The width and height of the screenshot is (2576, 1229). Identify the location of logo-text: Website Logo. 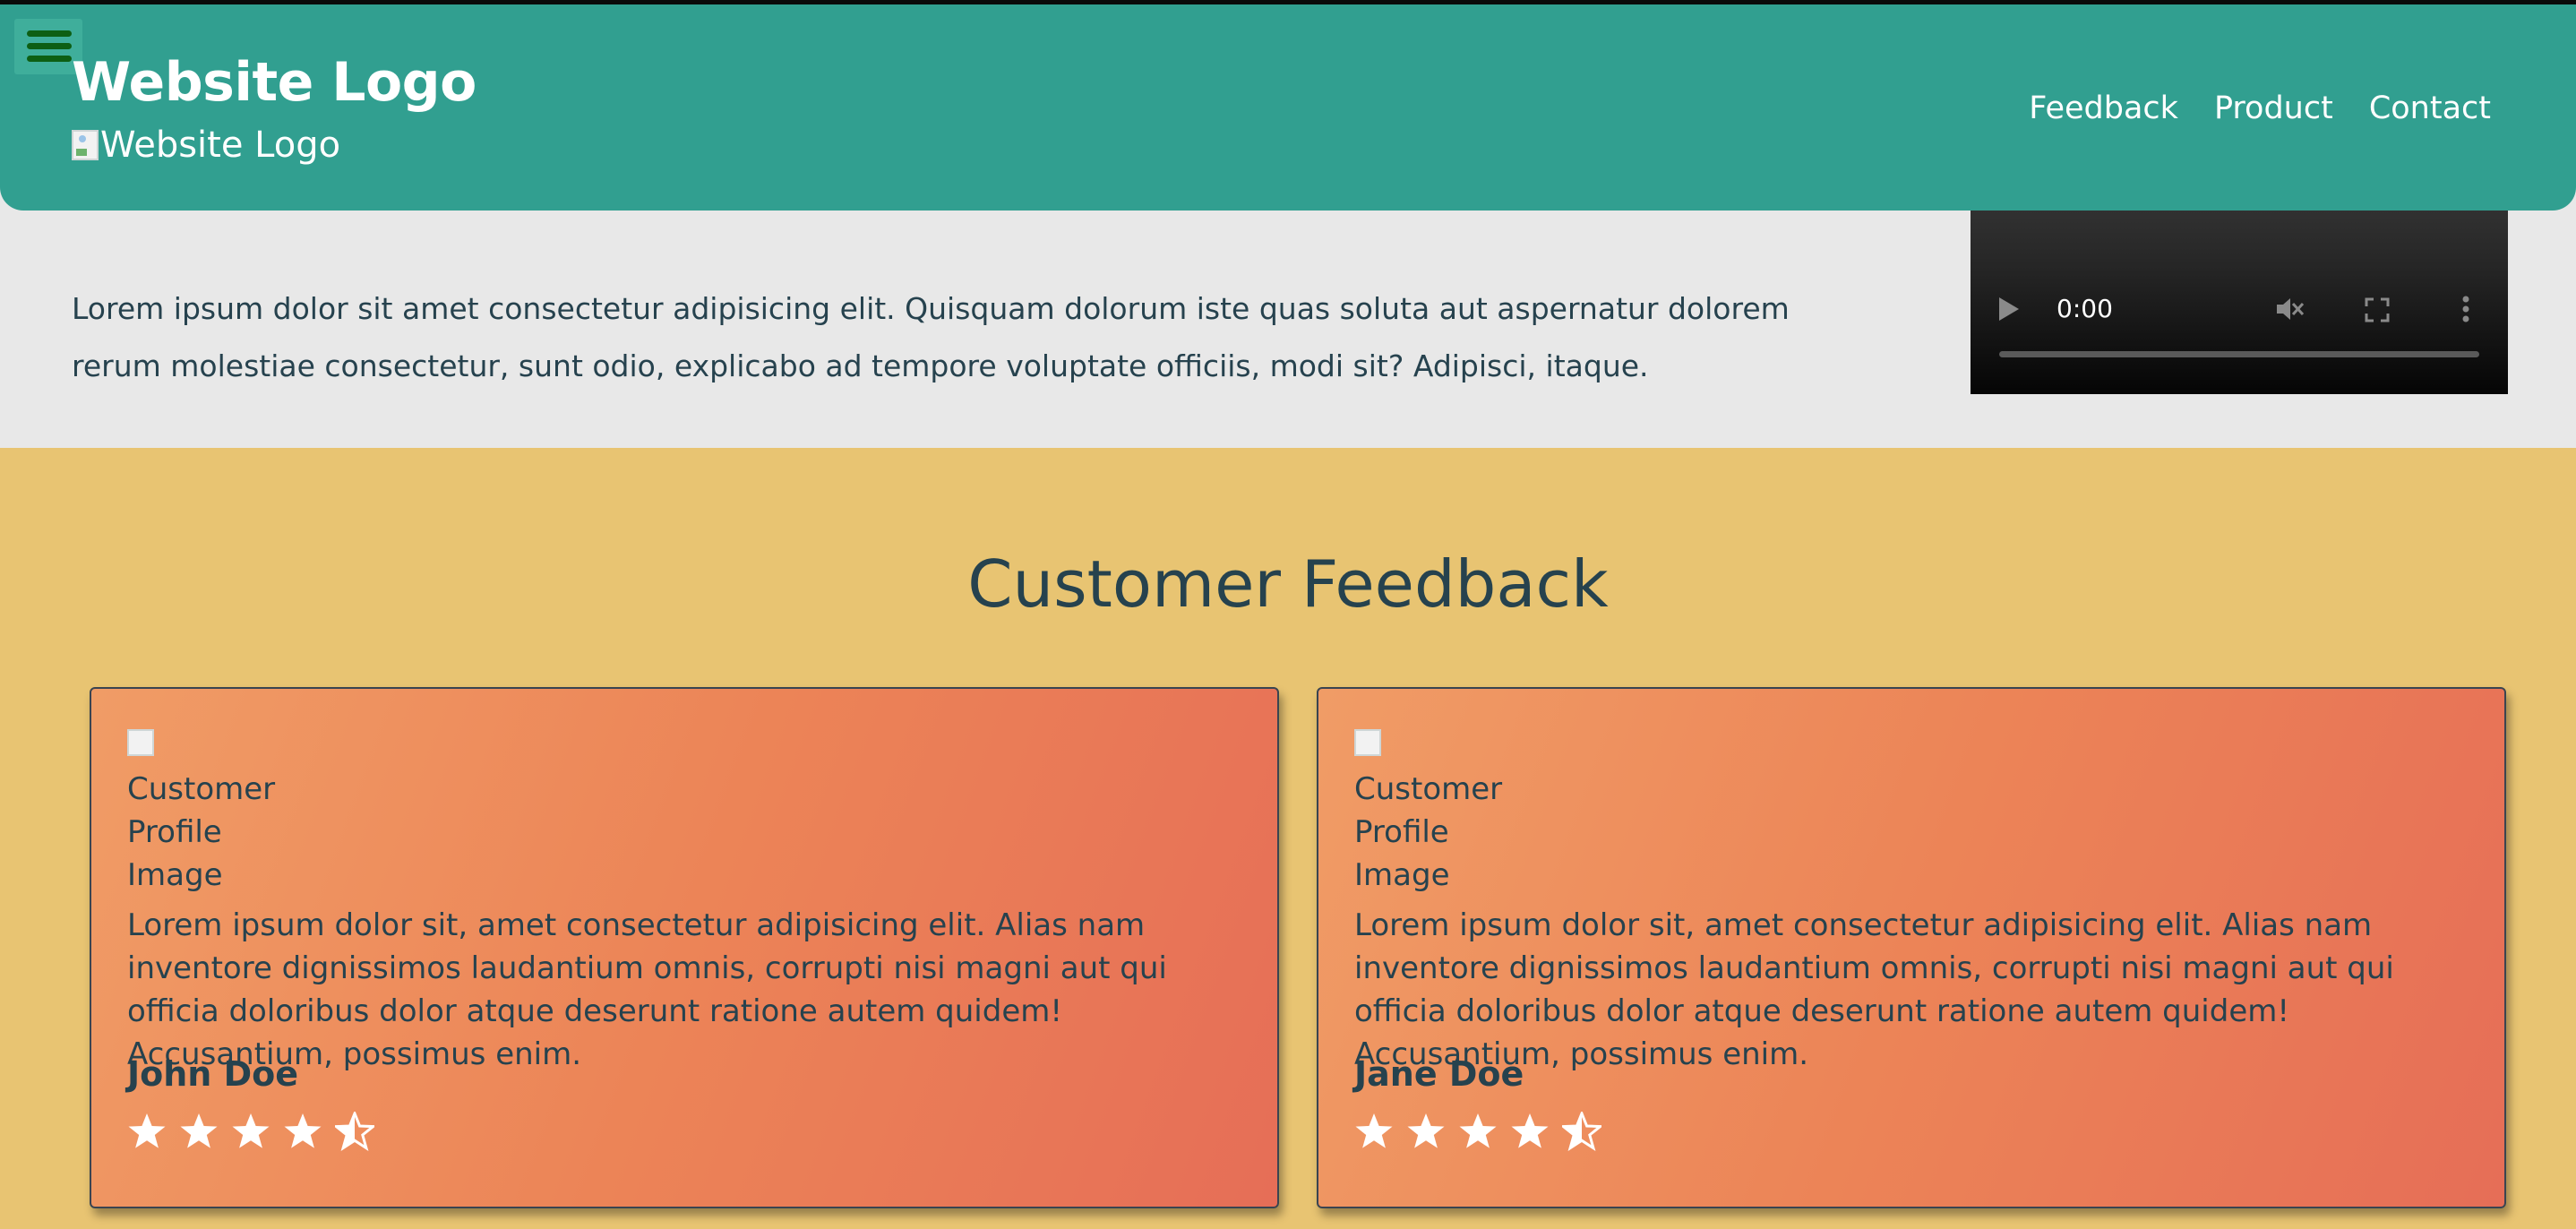
(274, 83).